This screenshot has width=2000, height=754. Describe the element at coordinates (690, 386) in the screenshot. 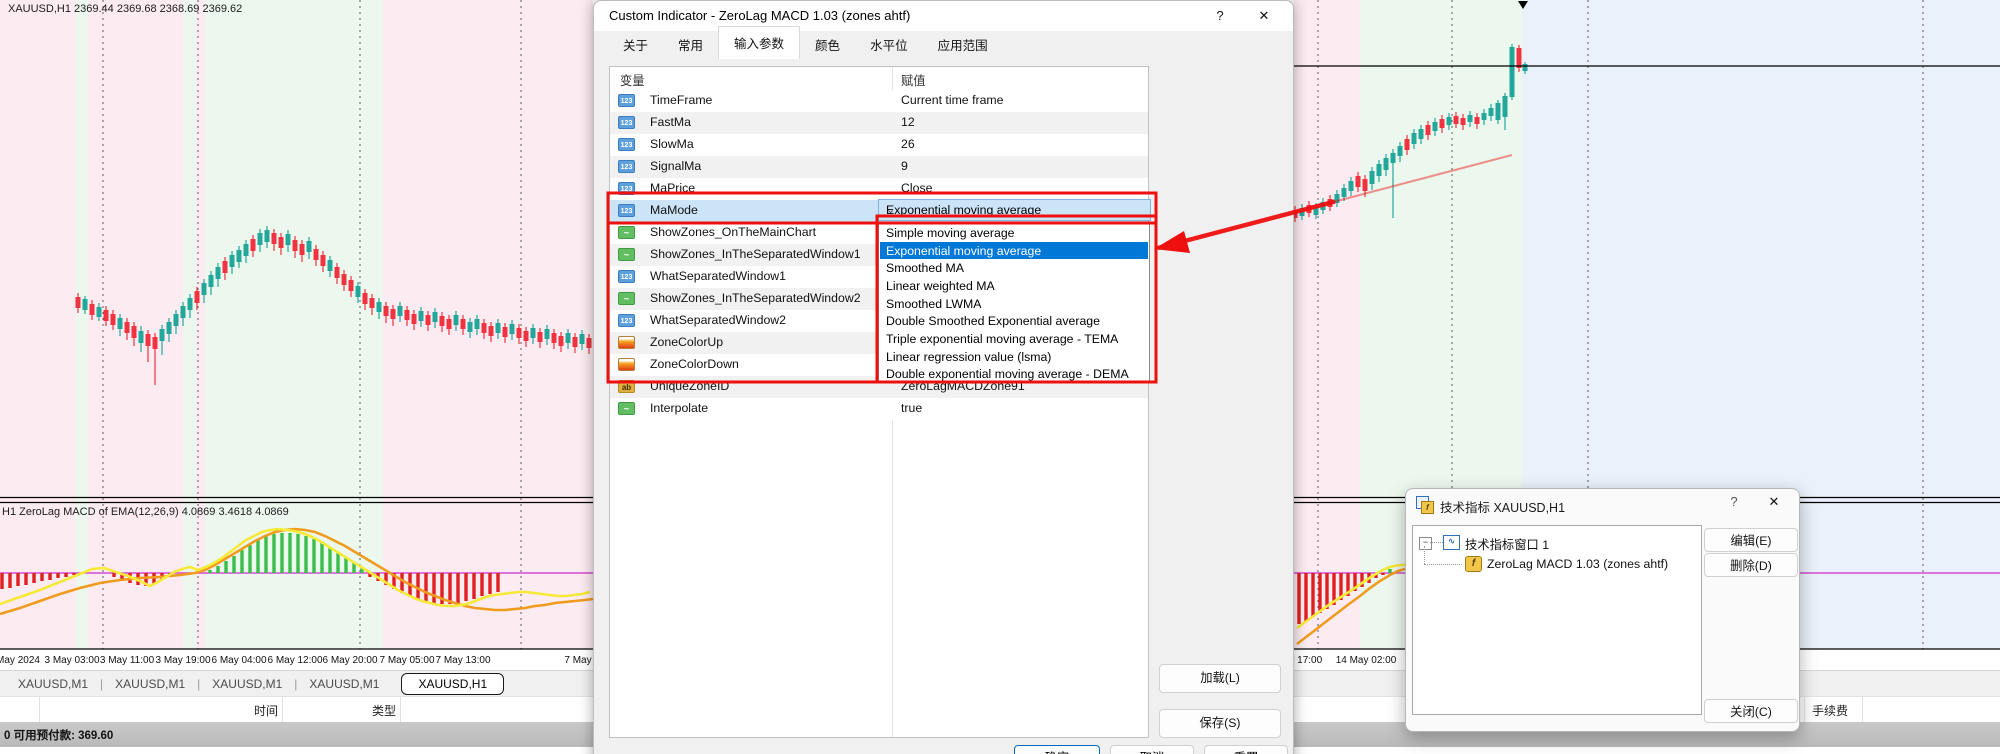

I see `param-name: UniqueZoneID` at that location.